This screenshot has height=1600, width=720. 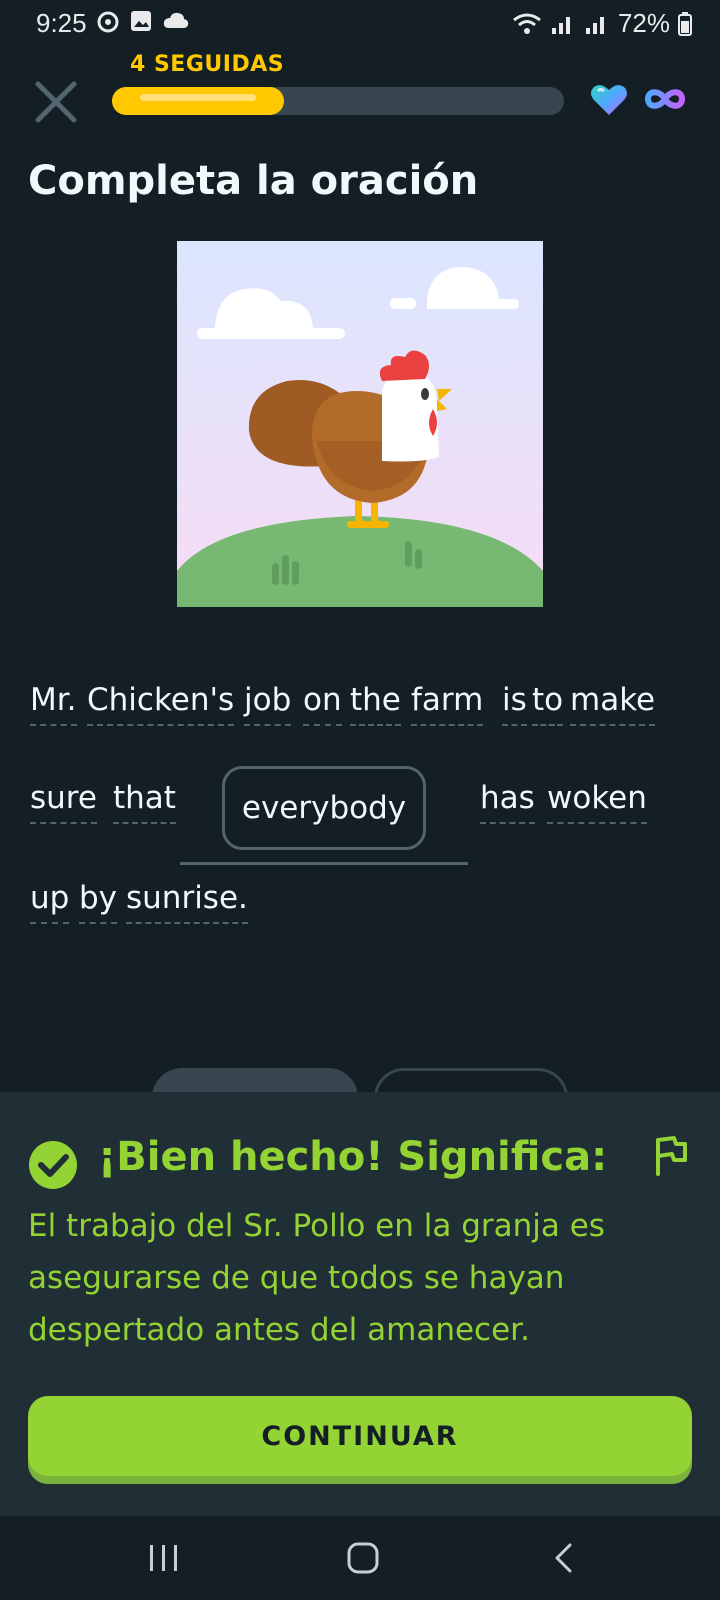 What do you see at coordinates (207, 64) in the screenshot?
I see `streak-label: 4 SEGUIDAS` at bounding box center [207, 64].